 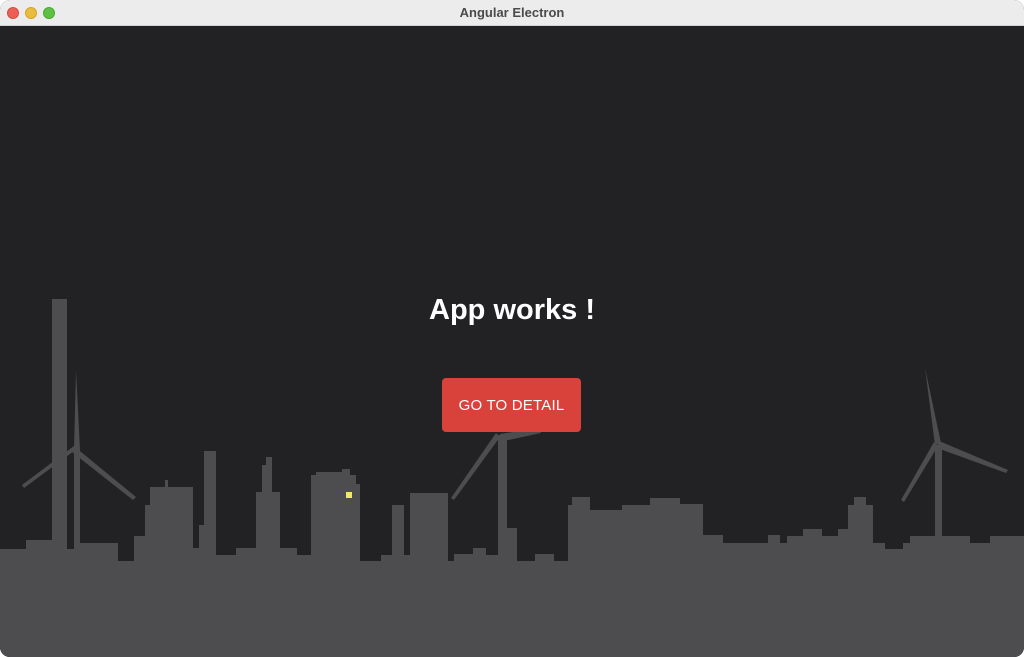 I want to click on window-title: Angular Electron, so click(x=512, y=12).